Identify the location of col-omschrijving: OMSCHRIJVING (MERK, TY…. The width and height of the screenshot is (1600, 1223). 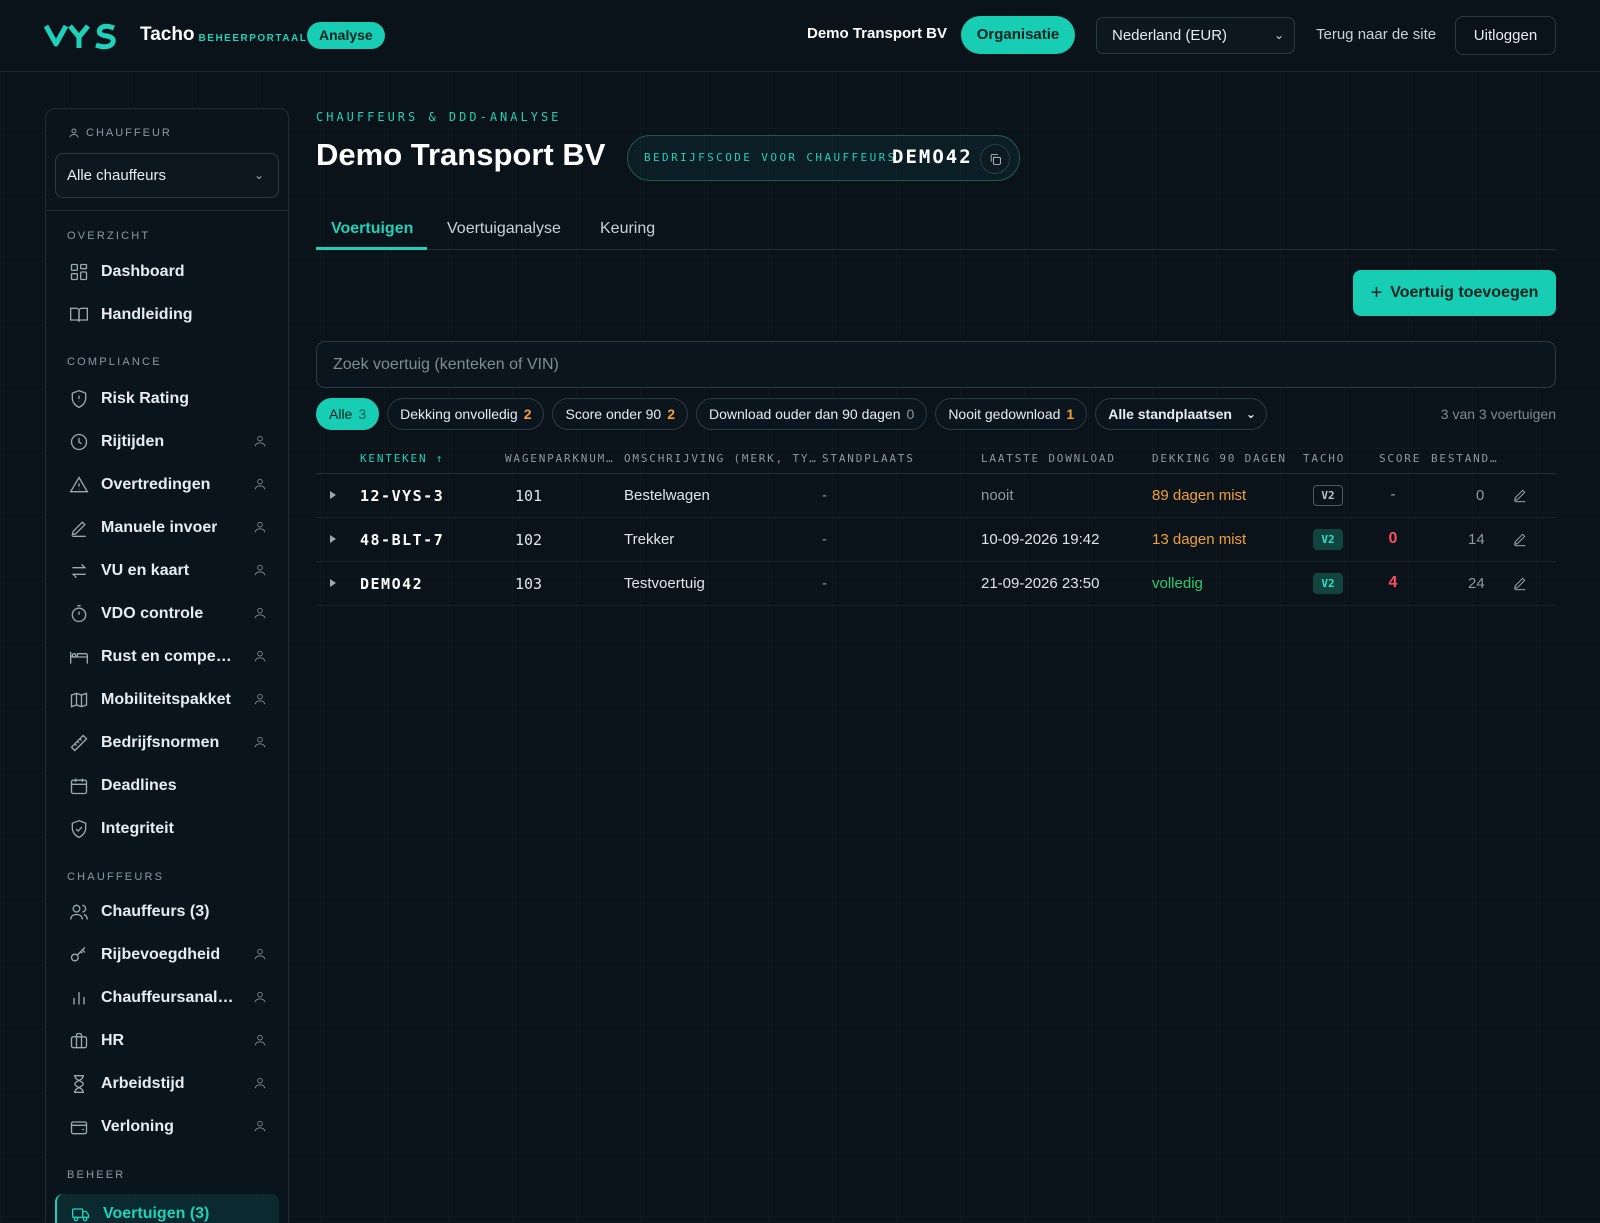
(721, 458).